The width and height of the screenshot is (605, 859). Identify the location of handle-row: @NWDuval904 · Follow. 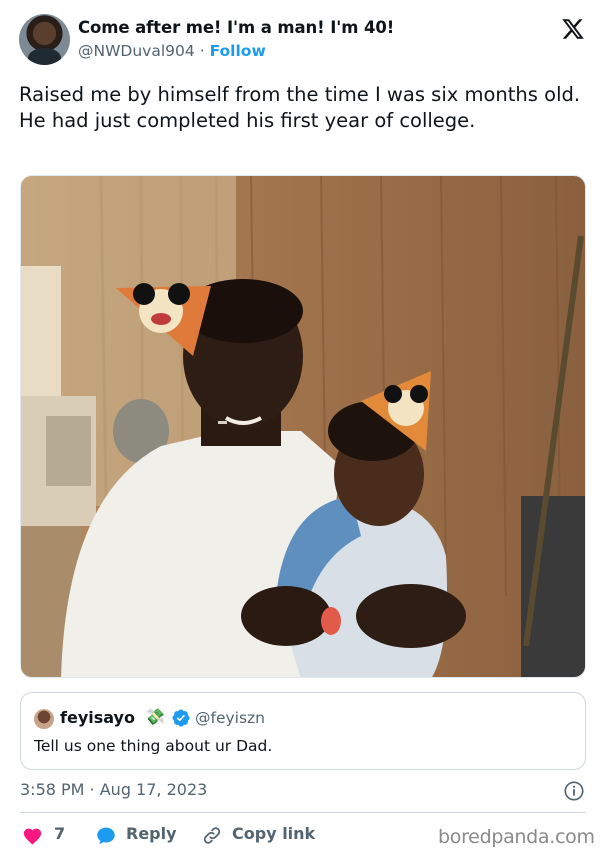
(172, 51).